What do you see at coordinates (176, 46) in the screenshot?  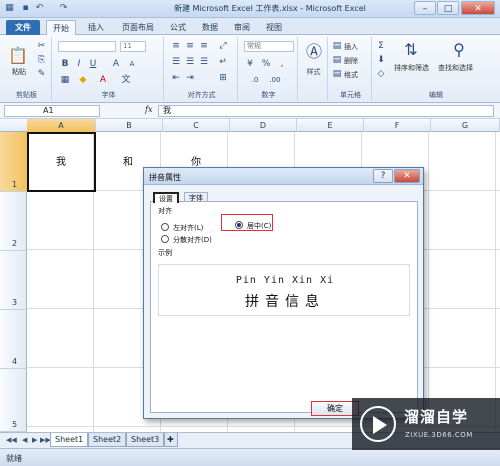 I see `align-top-icon: ≡` at bounding box center [176, 46].